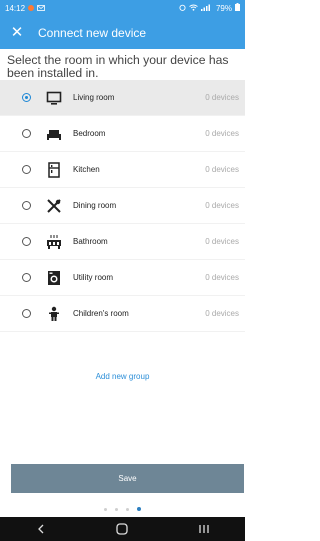 This screenshot has width=320, height=541. What do you see at coordinates (122, 170) in the screenshot?
I see `room-row-kitchen: Kitchen 0 devices` at bounding box center [122, 170].